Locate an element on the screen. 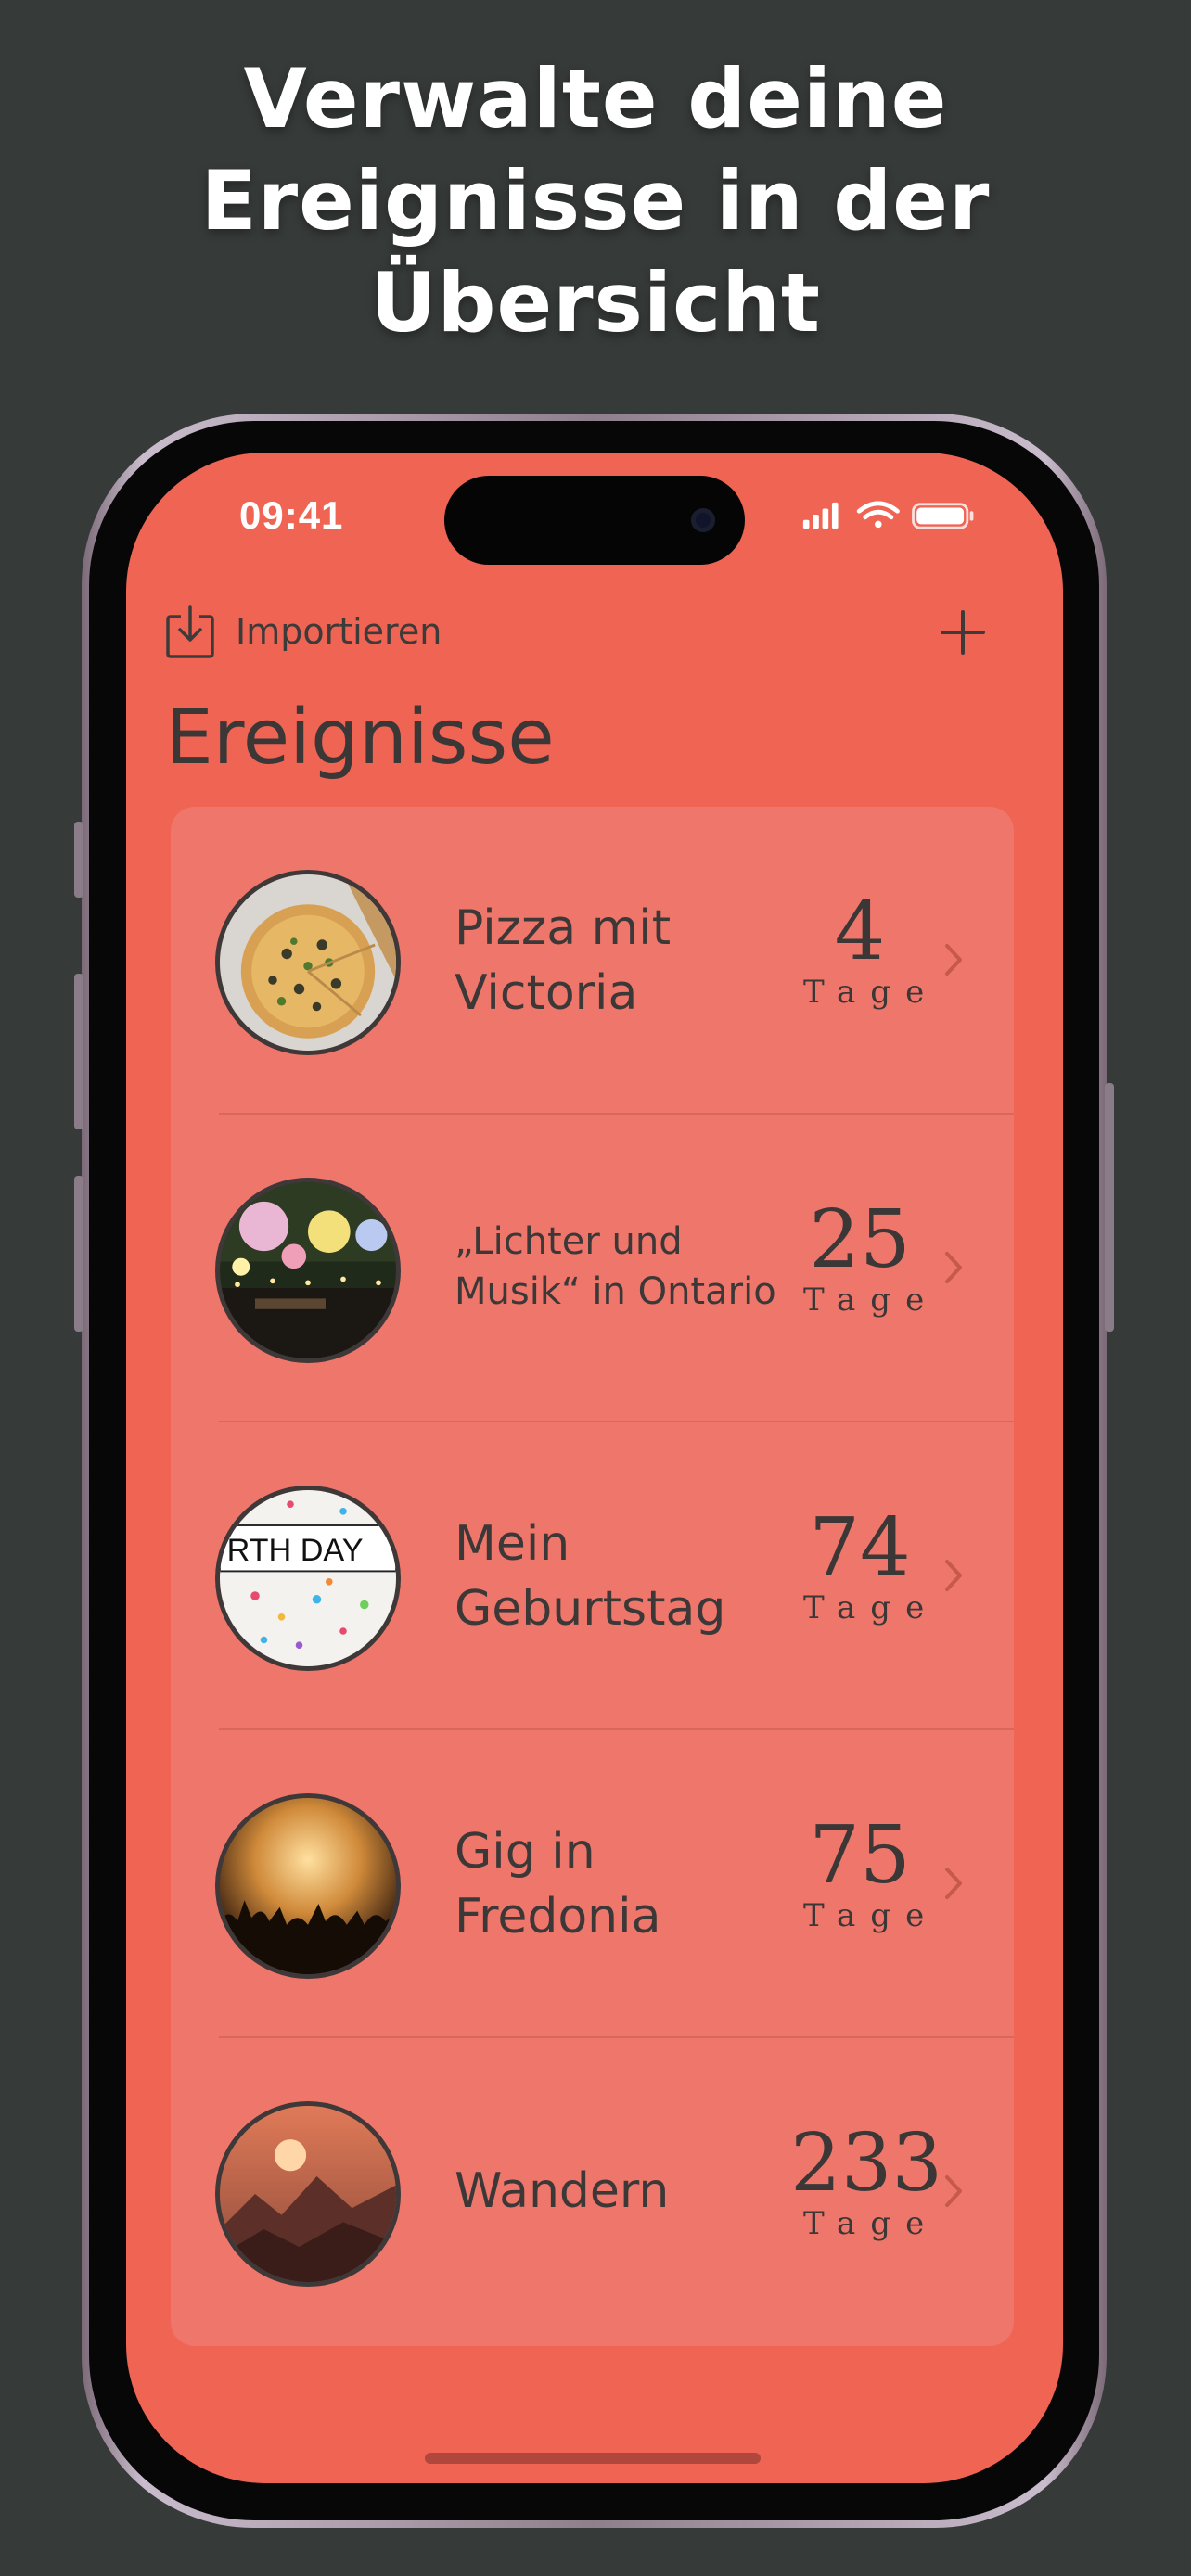 This screenshot has height=2576, width=1191. headline-line-3: Übersicht is located at coordinates (595, 303).